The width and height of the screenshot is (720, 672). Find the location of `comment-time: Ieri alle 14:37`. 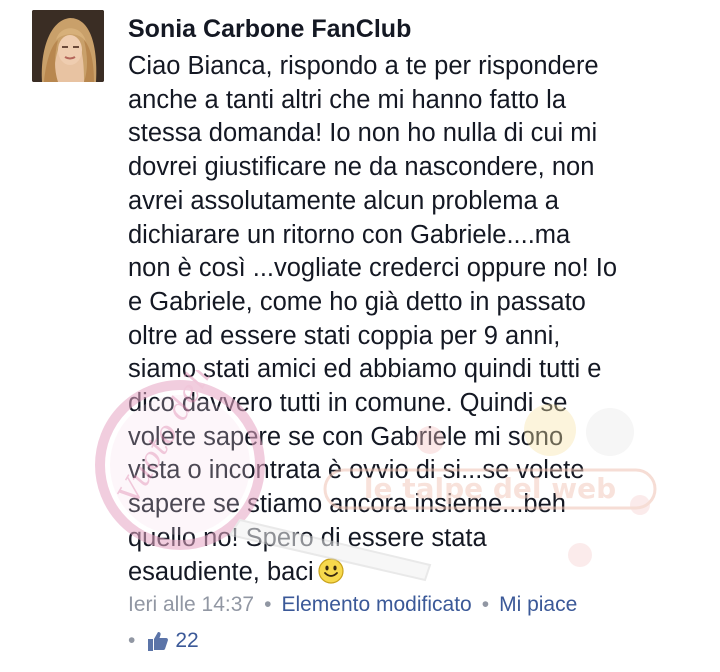

comment-time: Ieri alle 14:37 is located at coordinates (191, 604).